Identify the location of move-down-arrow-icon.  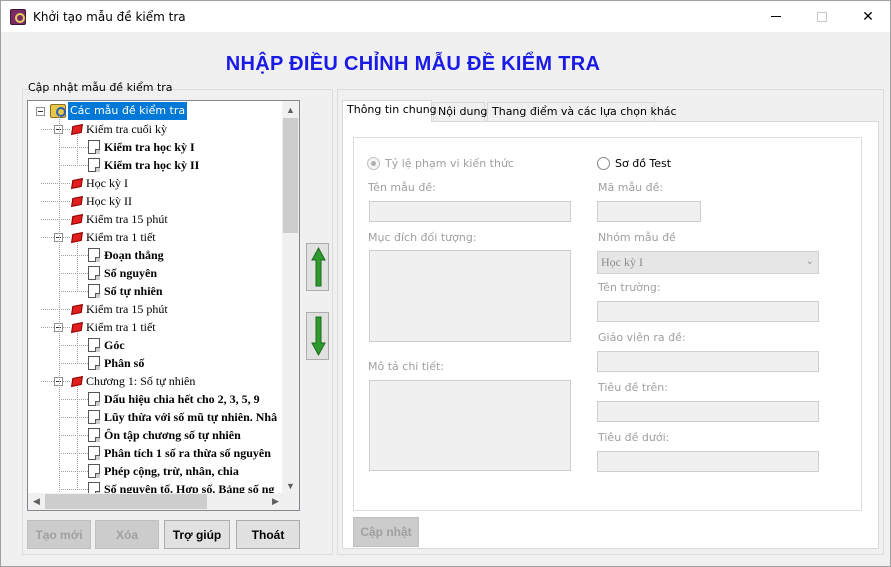
(318, 336).